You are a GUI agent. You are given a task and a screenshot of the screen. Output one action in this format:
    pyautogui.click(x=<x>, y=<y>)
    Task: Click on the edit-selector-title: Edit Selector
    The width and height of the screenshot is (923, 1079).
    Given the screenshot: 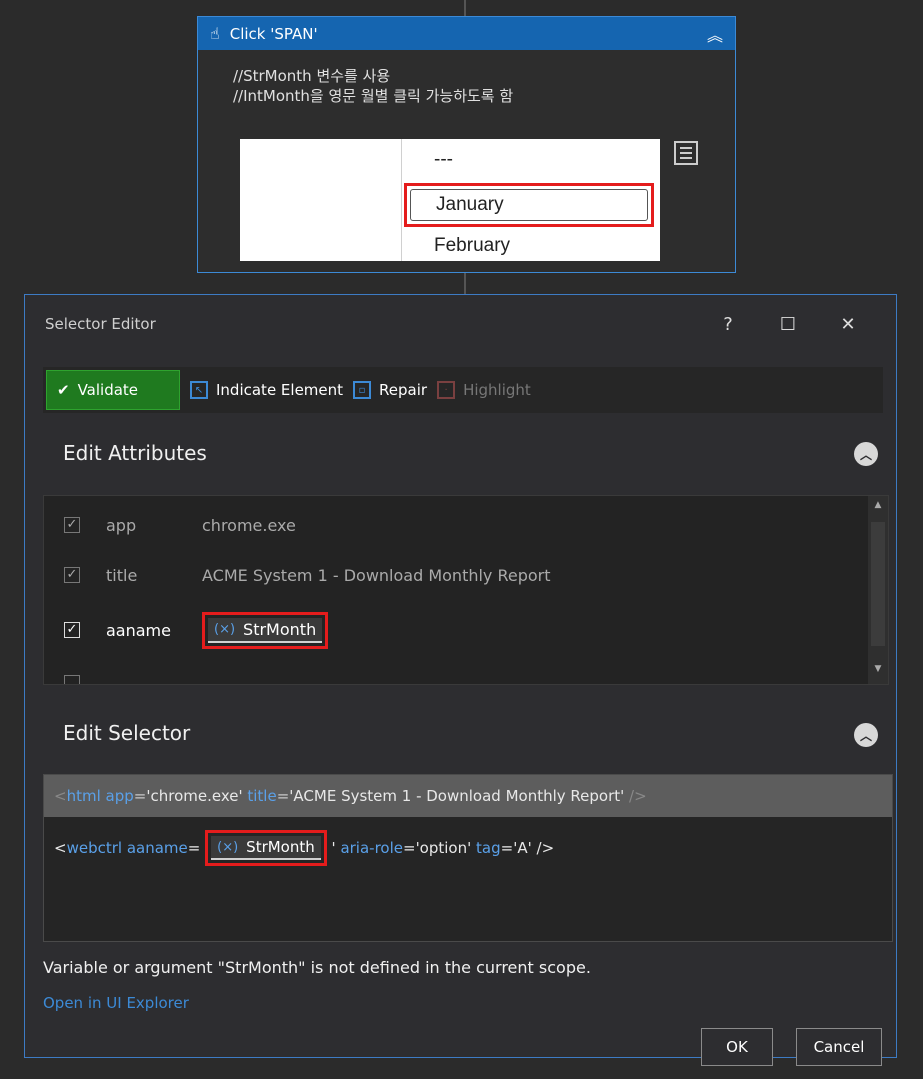 What is the action you would take?
    pyautogui.click(x=127, y=733)
    